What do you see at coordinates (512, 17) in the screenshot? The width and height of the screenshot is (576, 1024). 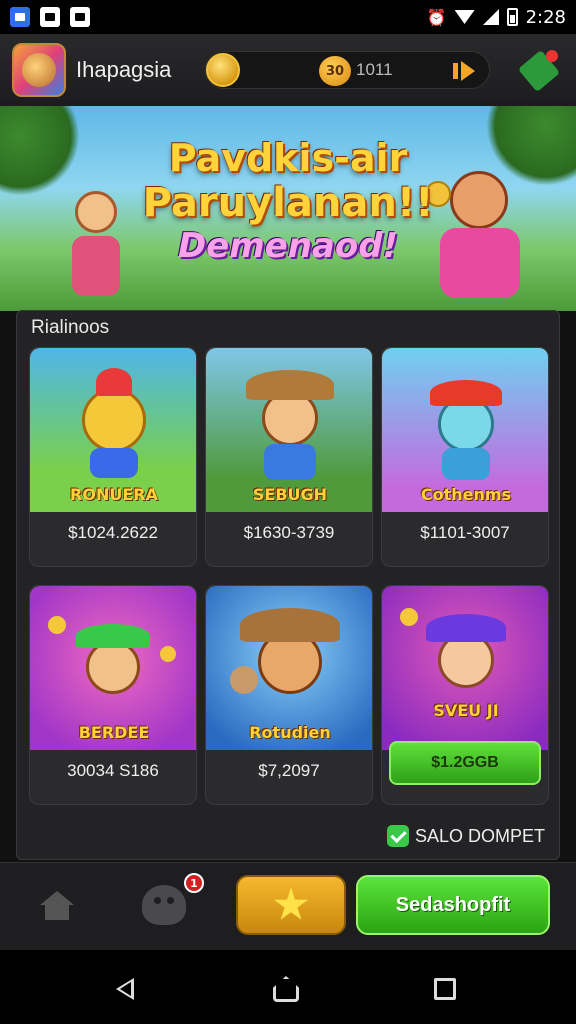 I see `battery-icon` at bounding box center [512, 17].